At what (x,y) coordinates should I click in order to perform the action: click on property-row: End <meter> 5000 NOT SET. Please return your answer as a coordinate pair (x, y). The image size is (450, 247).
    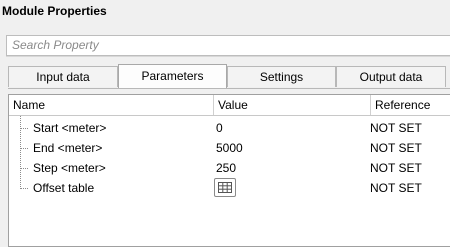
    Looking at the image, I should click on (229, 148).